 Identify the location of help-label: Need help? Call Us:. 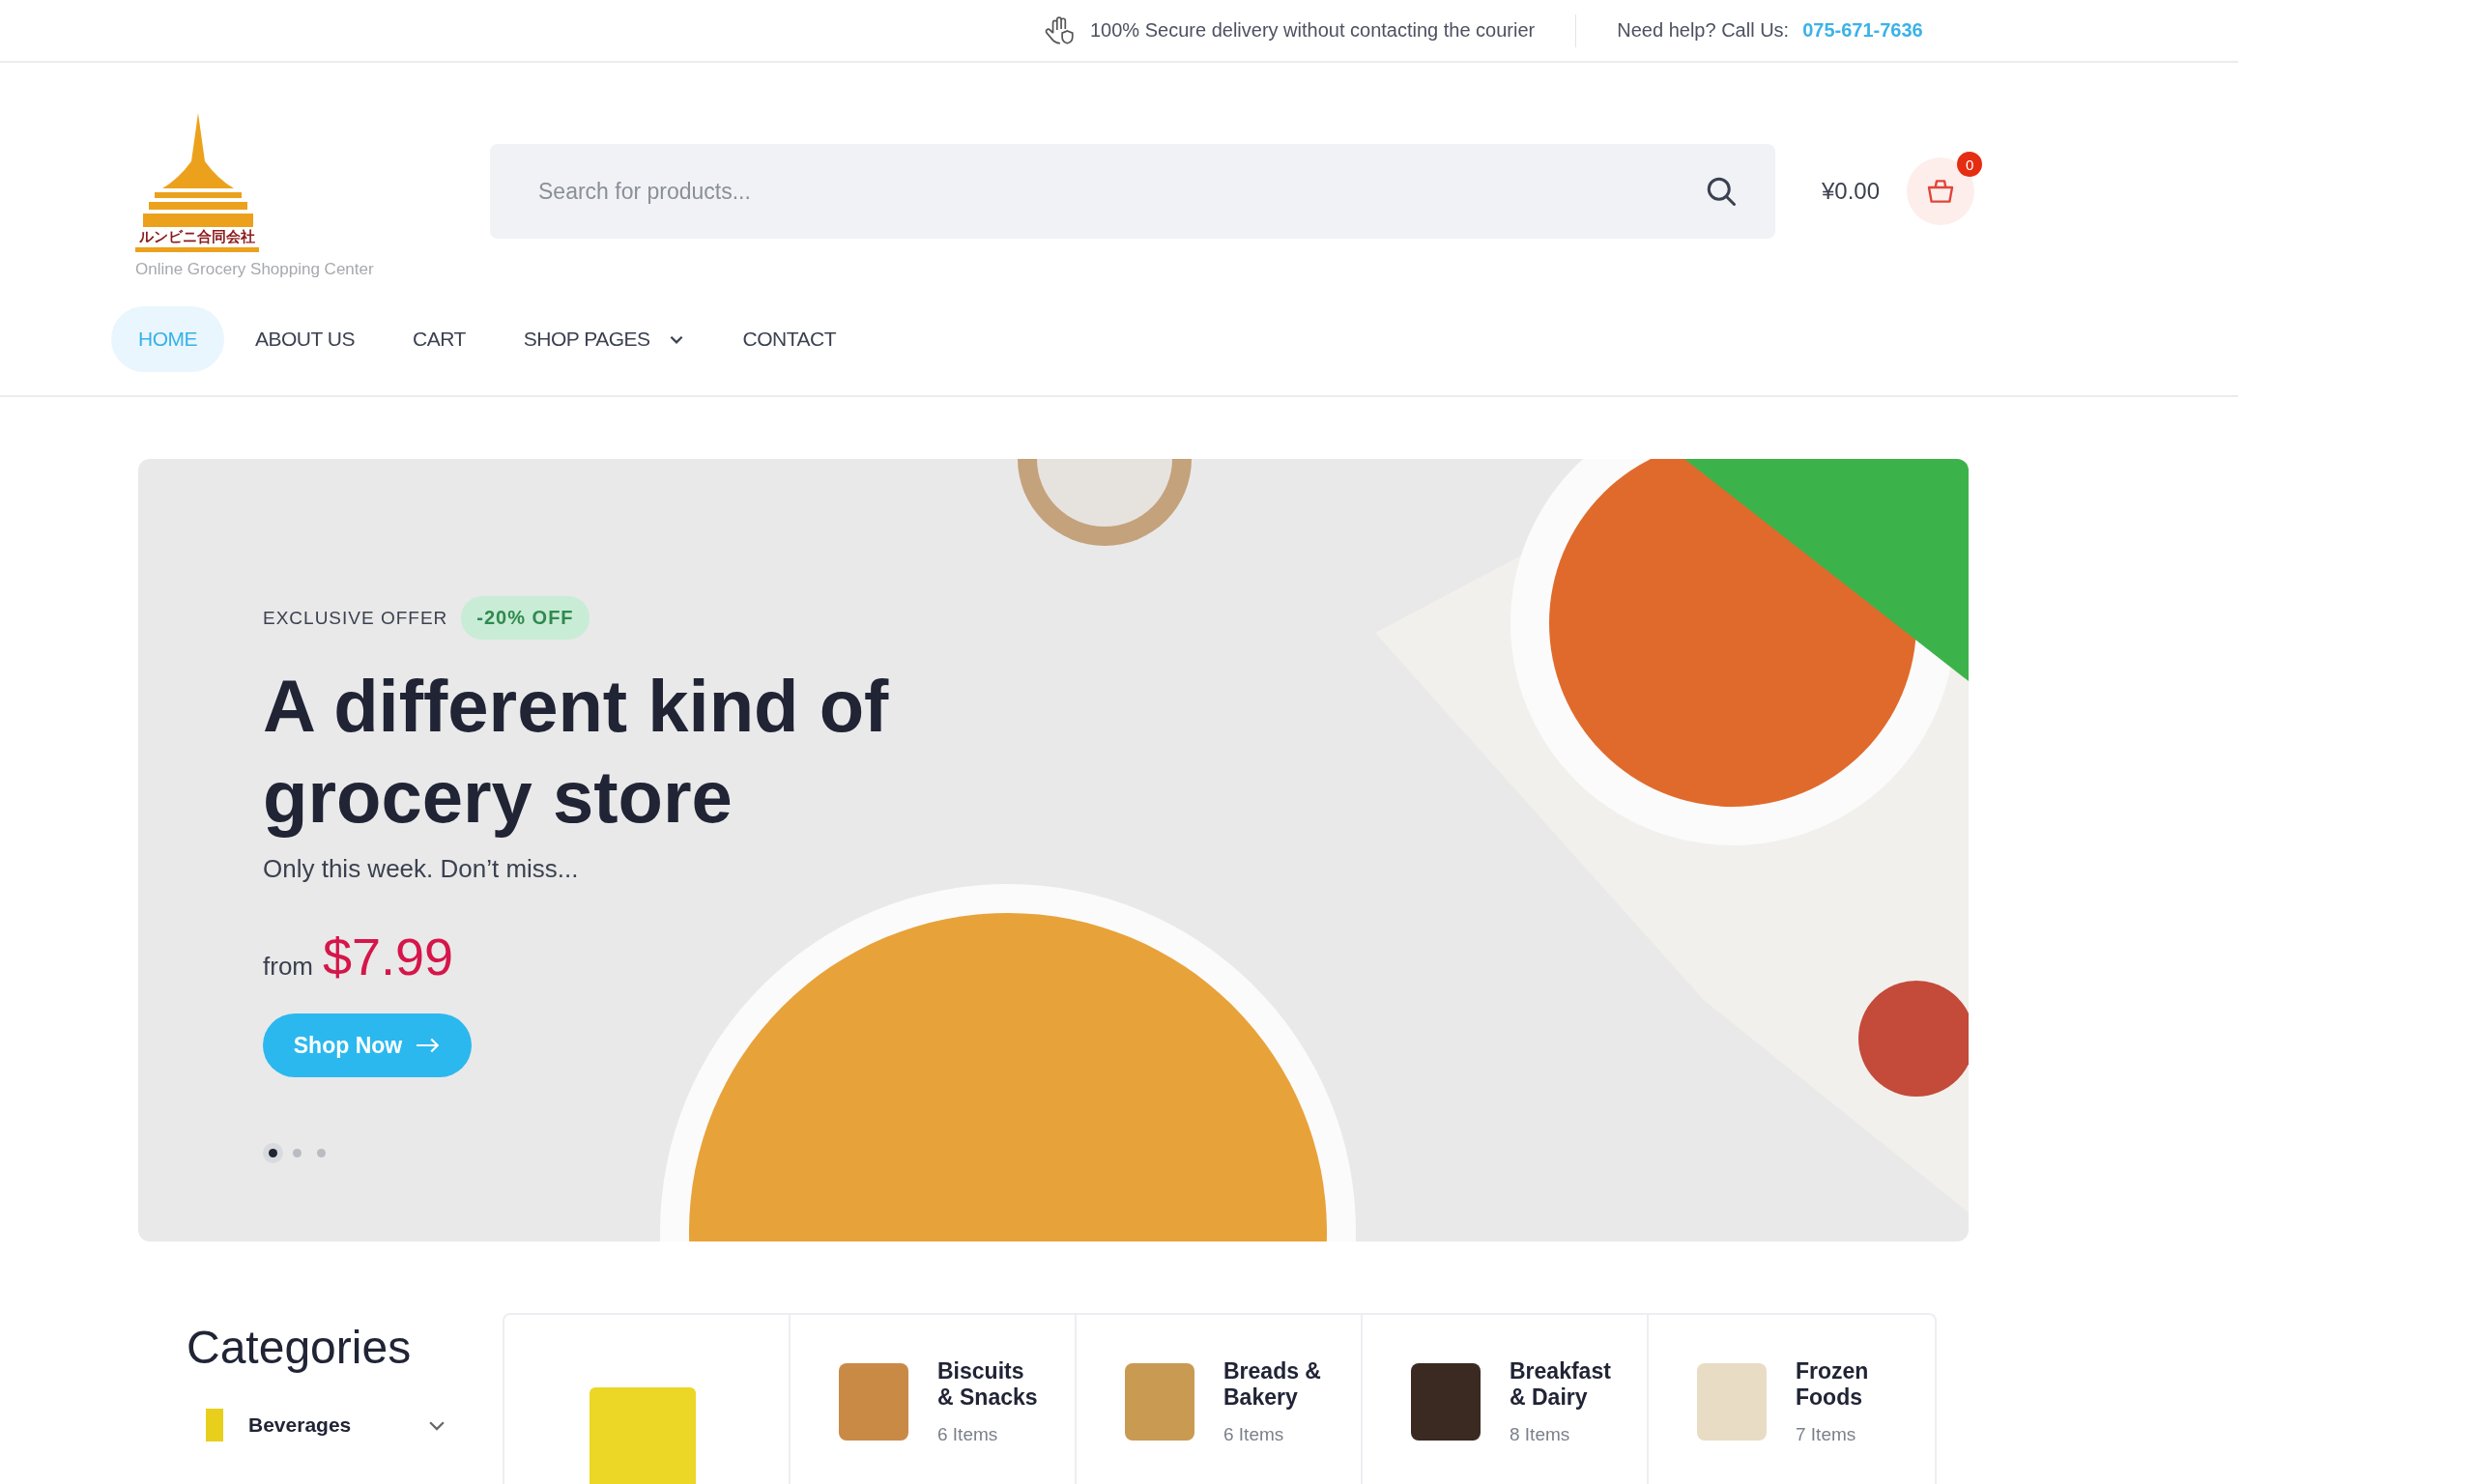
(1704, 31).